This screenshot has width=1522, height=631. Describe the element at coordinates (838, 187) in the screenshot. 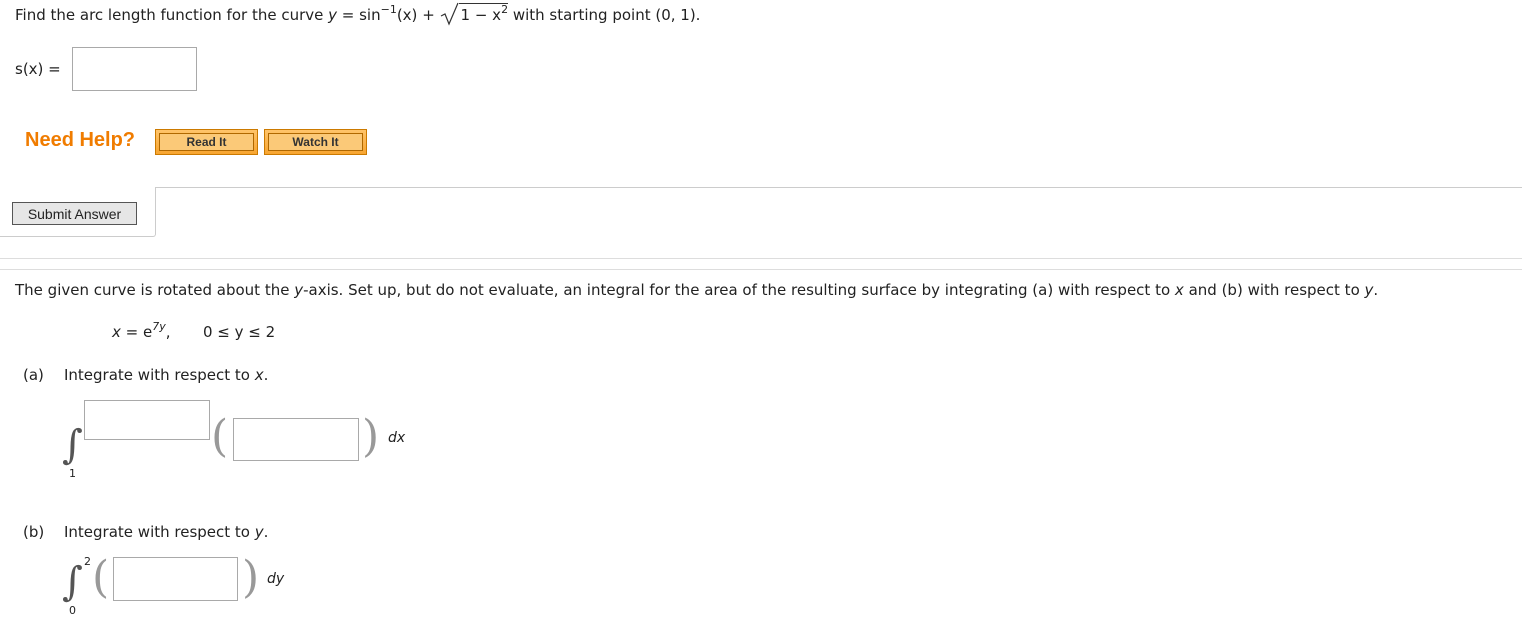

I see `submit-area-top-divider` at that location.